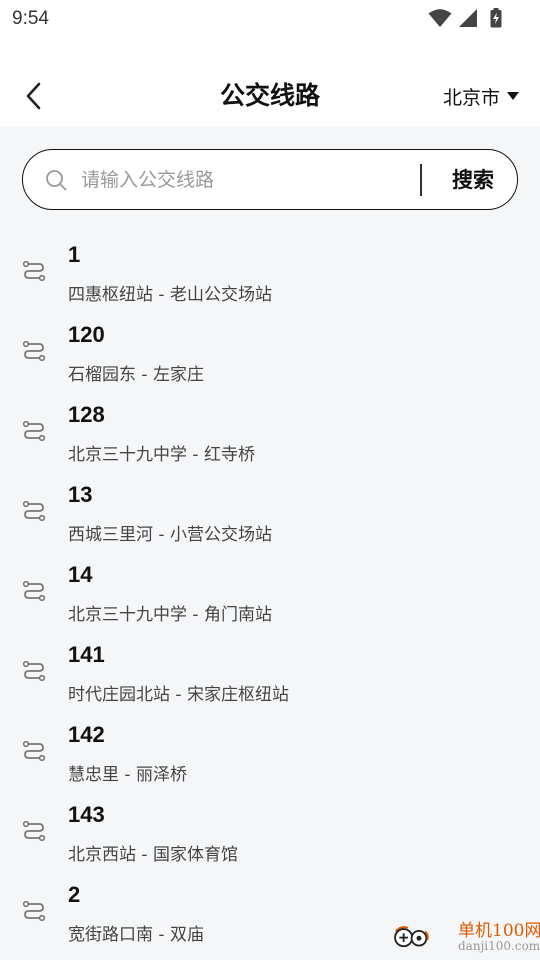 This screenshot has width=540, height=960. What do you see at coordinates (421, 180) in the screenshot?
I see `search-divider` at bounding box center [421, 180].